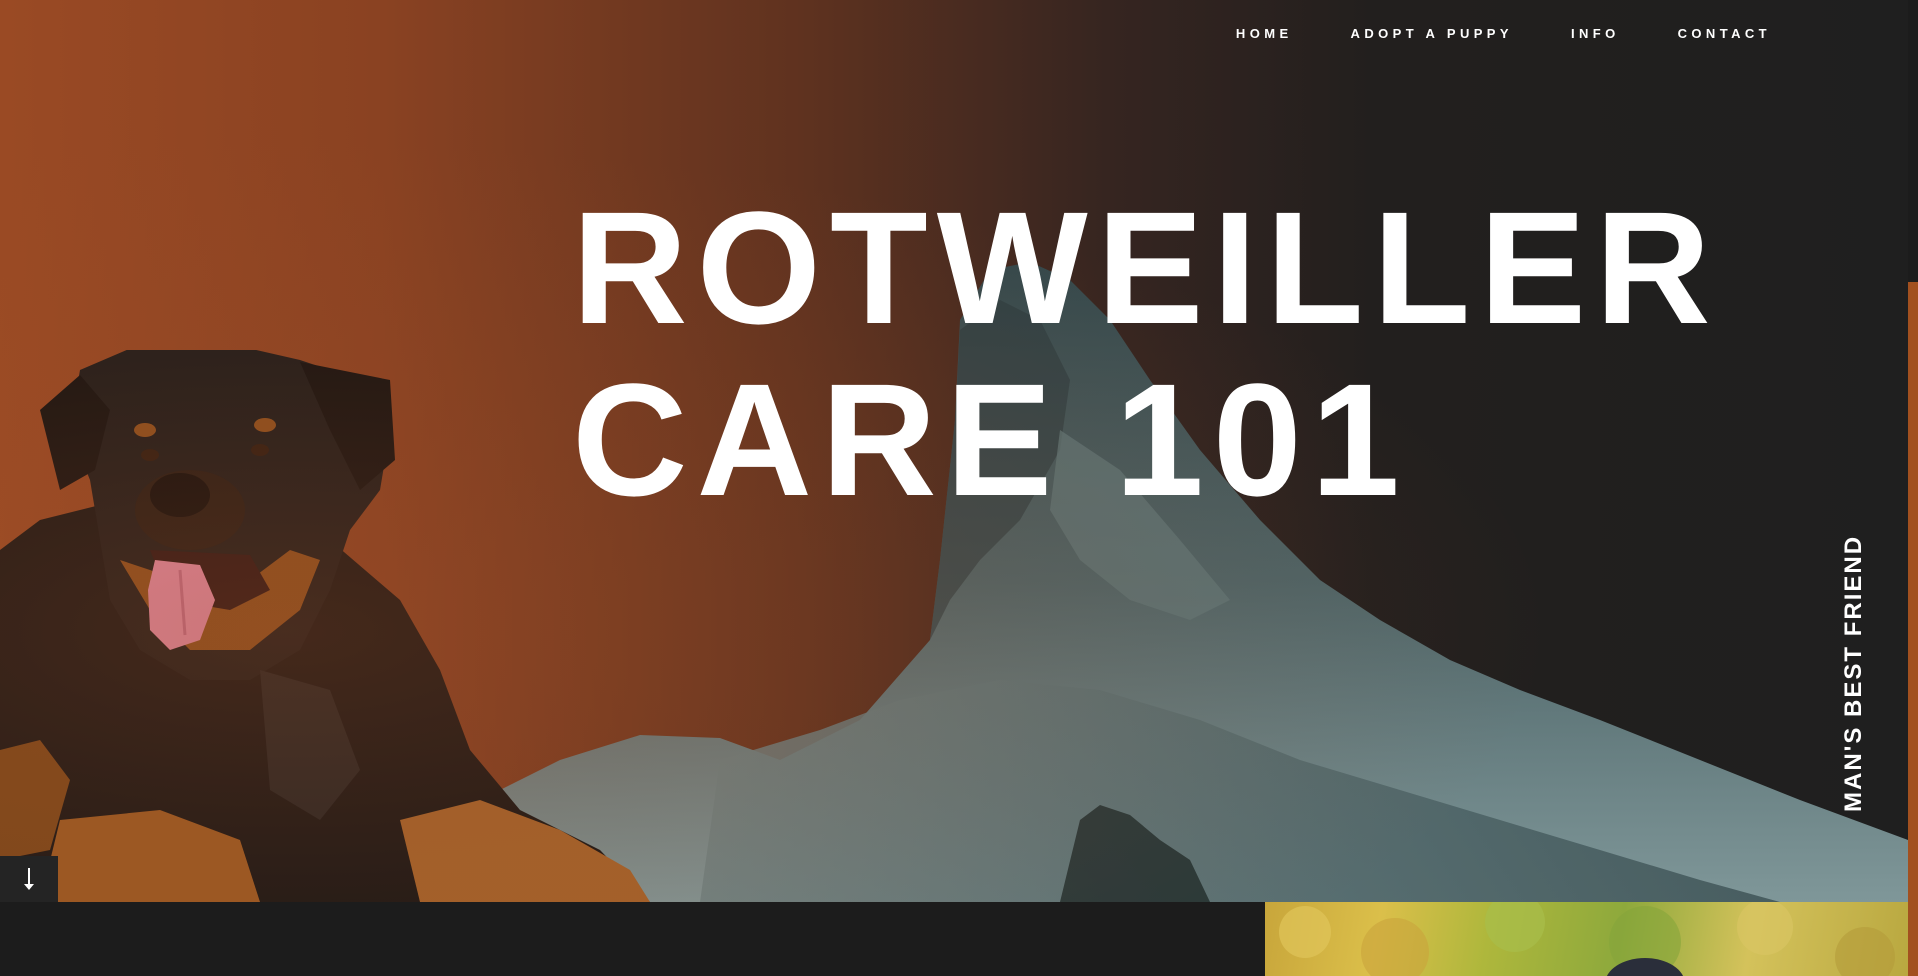  I want to click on foliage-background, so click(1587, 939).